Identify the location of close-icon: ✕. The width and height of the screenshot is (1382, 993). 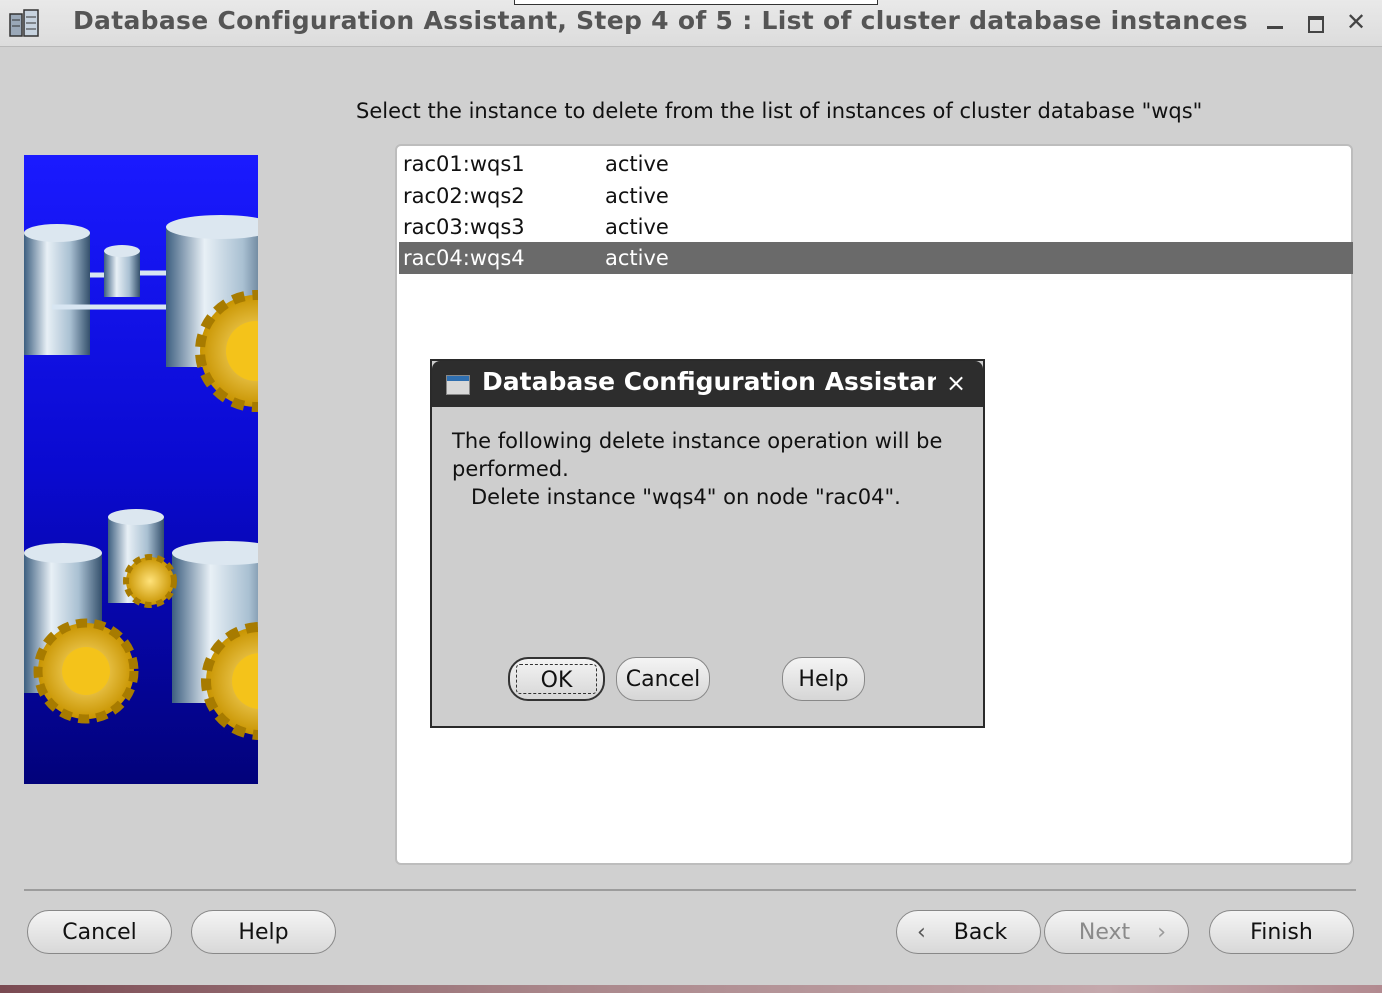
(1356, 22).